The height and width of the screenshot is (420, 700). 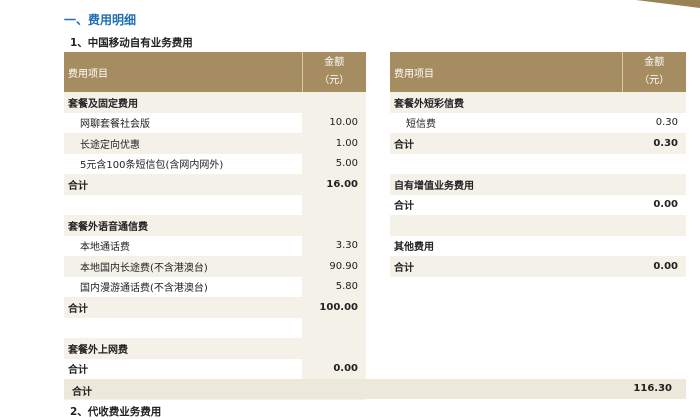 I want to click on row-label: 套餐外短彩信费, so click(x=506, y=102).